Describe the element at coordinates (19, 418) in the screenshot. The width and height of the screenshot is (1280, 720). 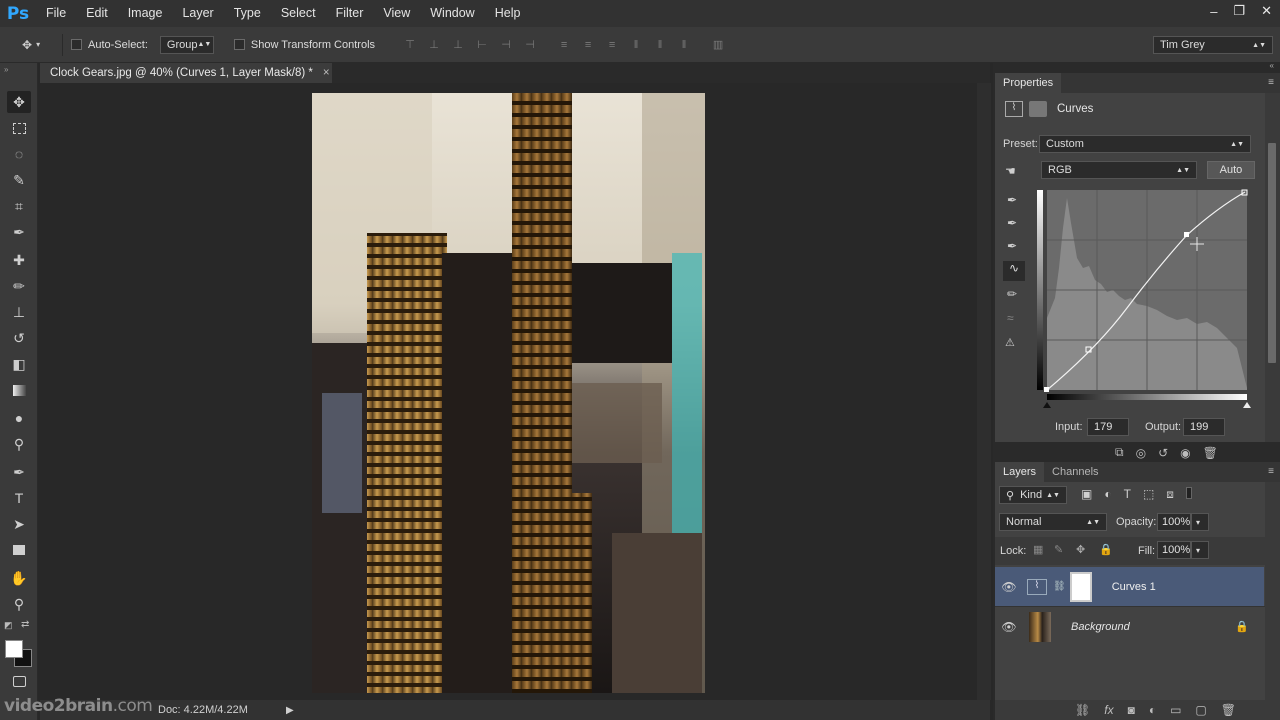
I see `blur-tool-icon: ●` at that location.